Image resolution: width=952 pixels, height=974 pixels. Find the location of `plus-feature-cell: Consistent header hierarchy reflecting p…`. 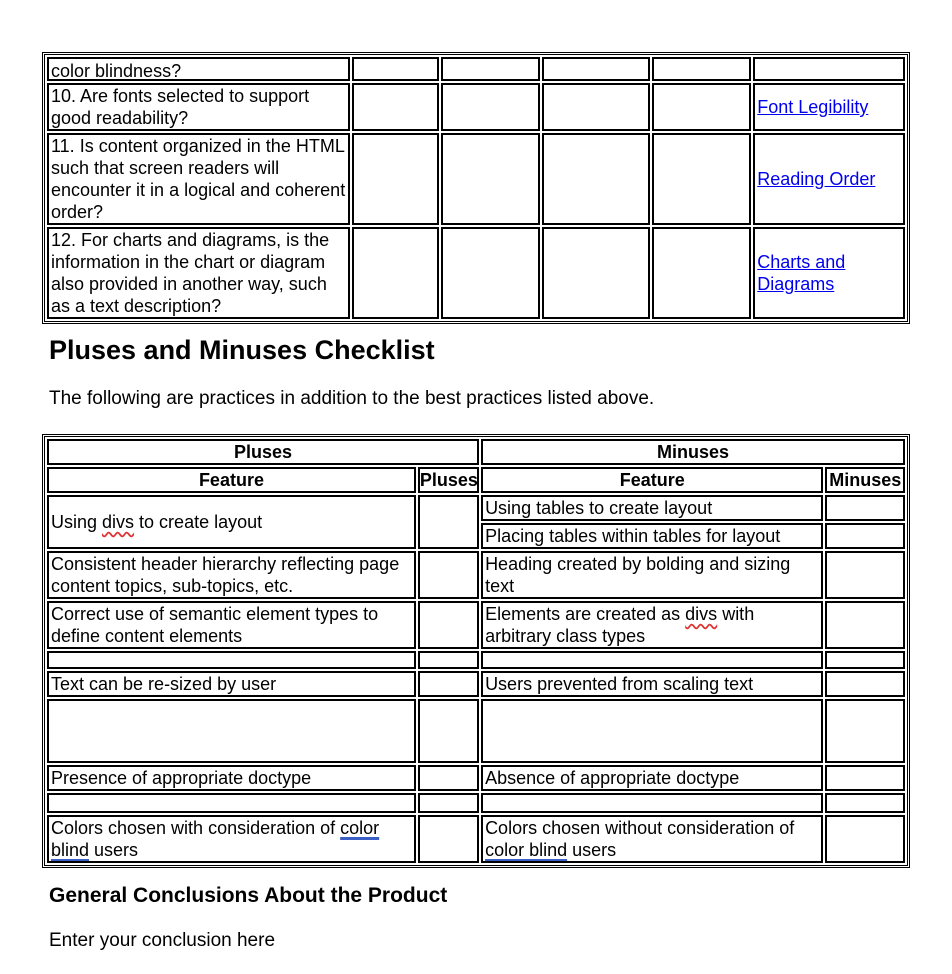

plus-feature-cell: Consistent header hierarchy reflecting p… is located at coordinates (231, 575).